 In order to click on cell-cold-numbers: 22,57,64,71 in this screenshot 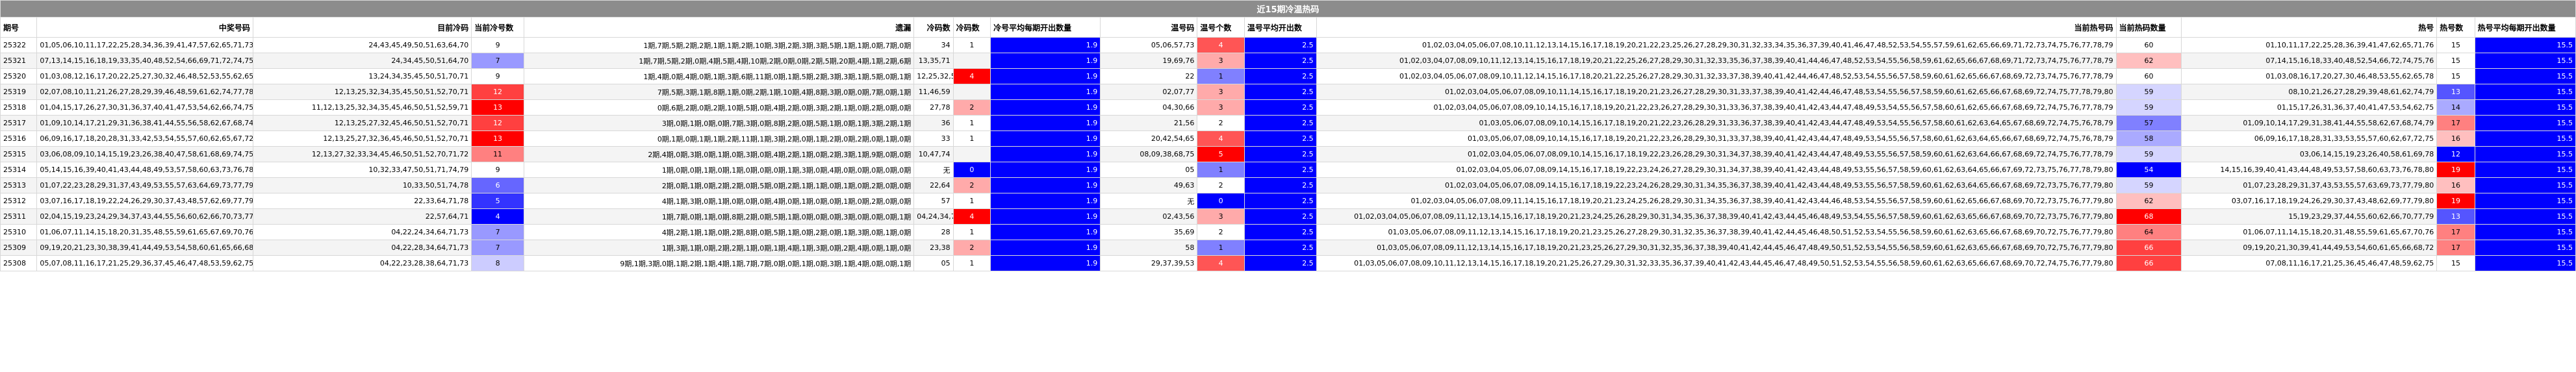, I will do `click(362, 217)`.